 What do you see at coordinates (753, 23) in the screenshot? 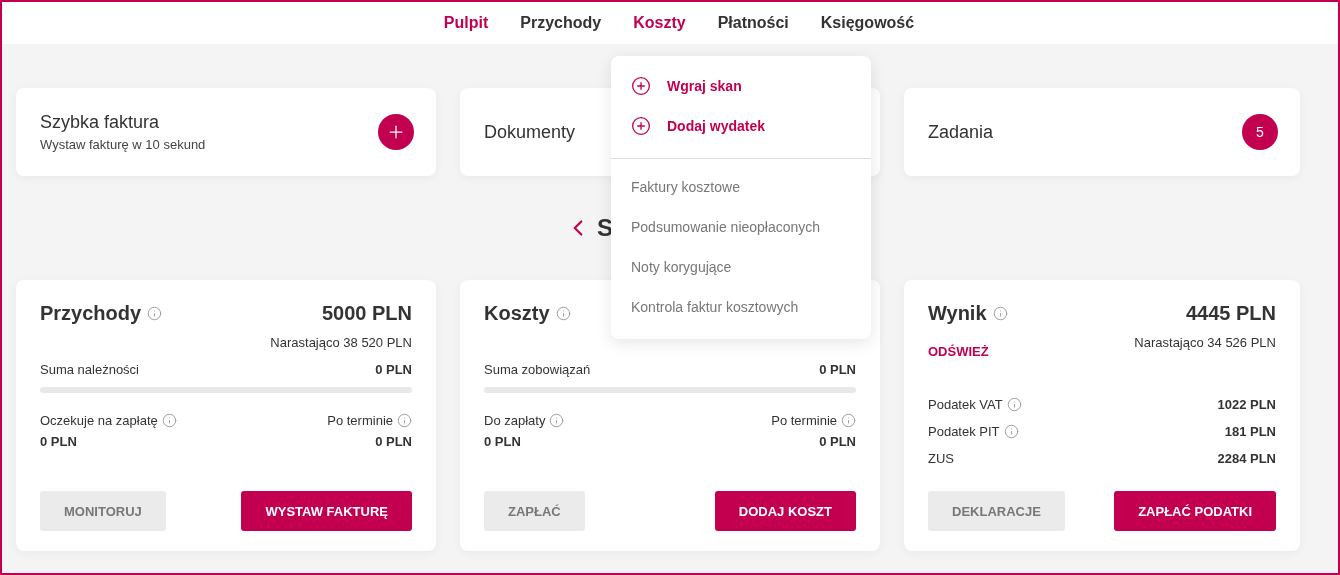
I see `nav-tab: Płatności` at bounding box center [753, 23].